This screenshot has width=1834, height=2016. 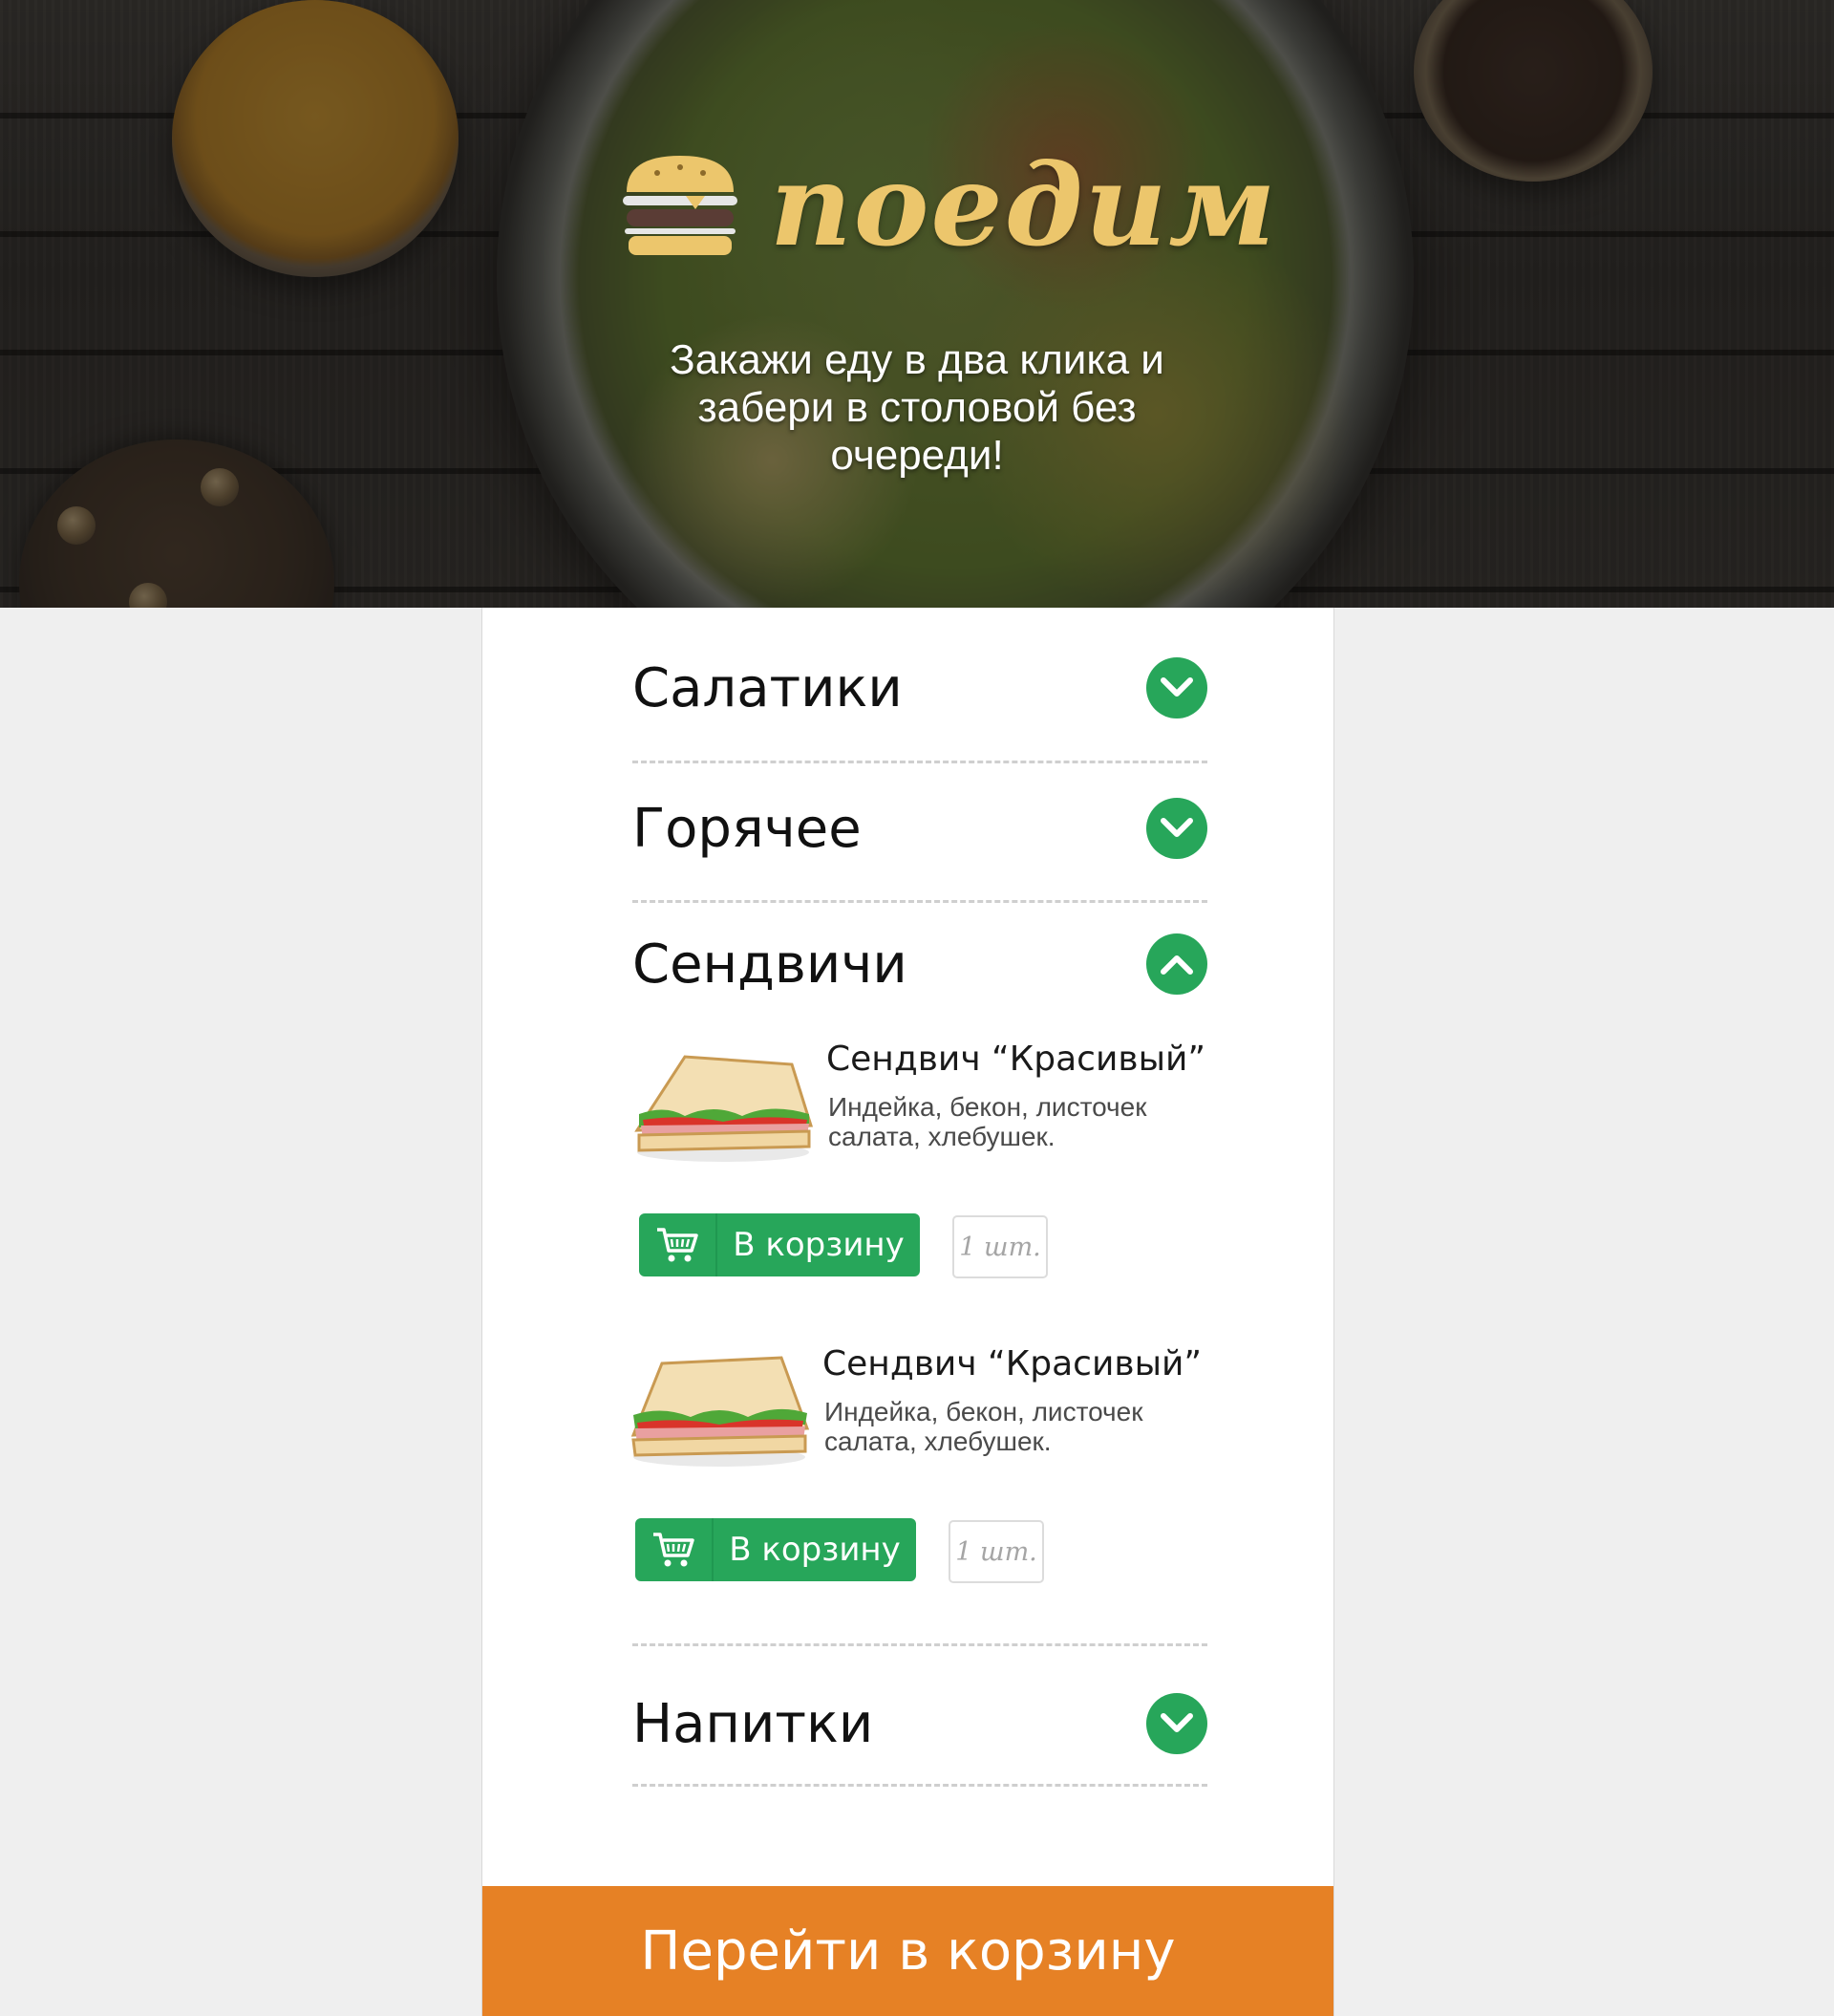 I want to click on category-sandwiches: Сендвичи, so click(x=919, y=964).